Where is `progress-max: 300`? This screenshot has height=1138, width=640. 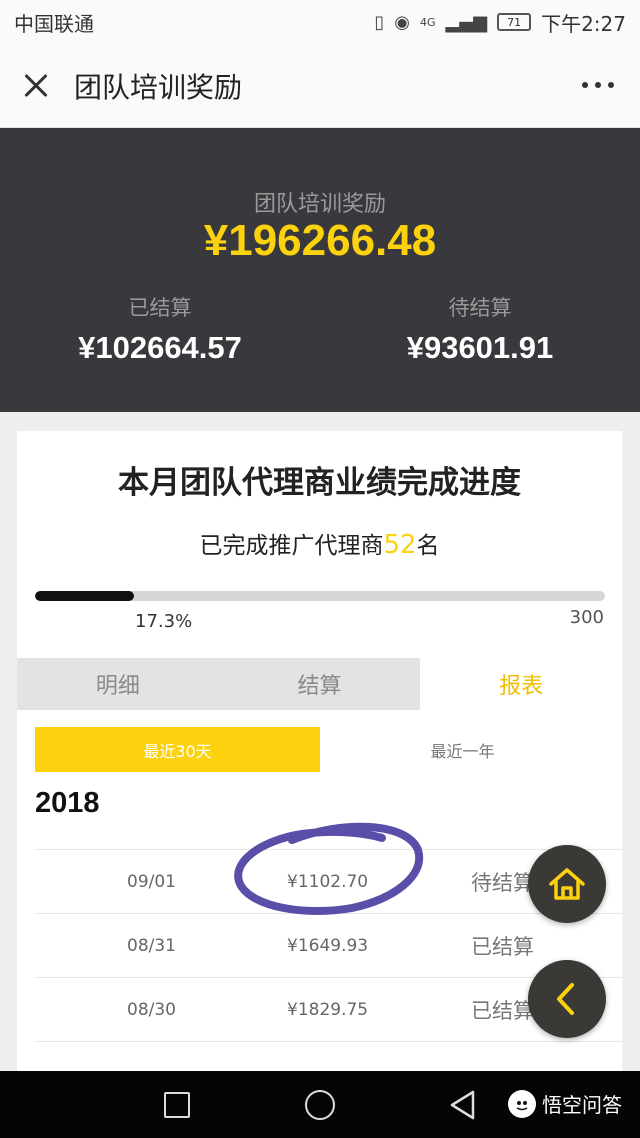 progress-max: 300 is located at coordinates (586, 617).